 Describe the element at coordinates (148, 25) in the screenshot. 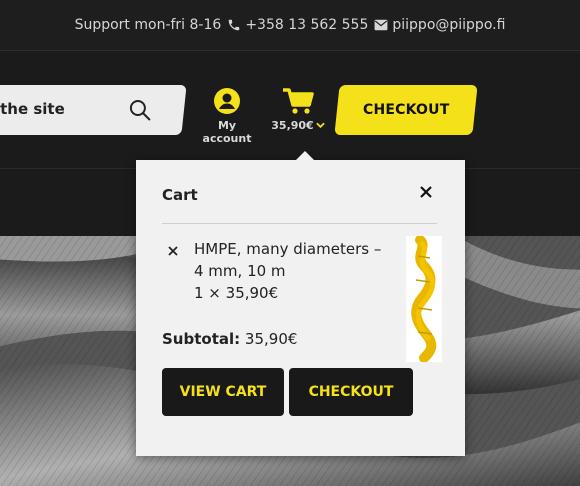

I see `support-hours: Support mon-fri 8-16` at that location.